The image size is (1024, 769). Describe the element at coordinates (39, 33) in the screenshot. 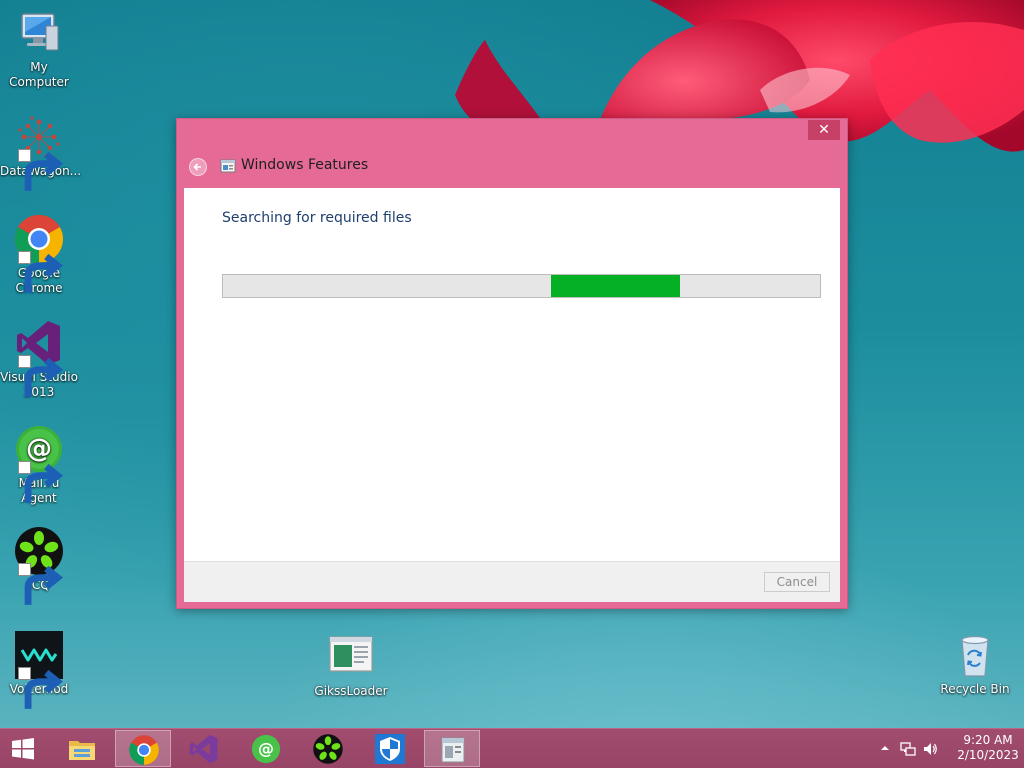

I see `computer-icon` at that location.